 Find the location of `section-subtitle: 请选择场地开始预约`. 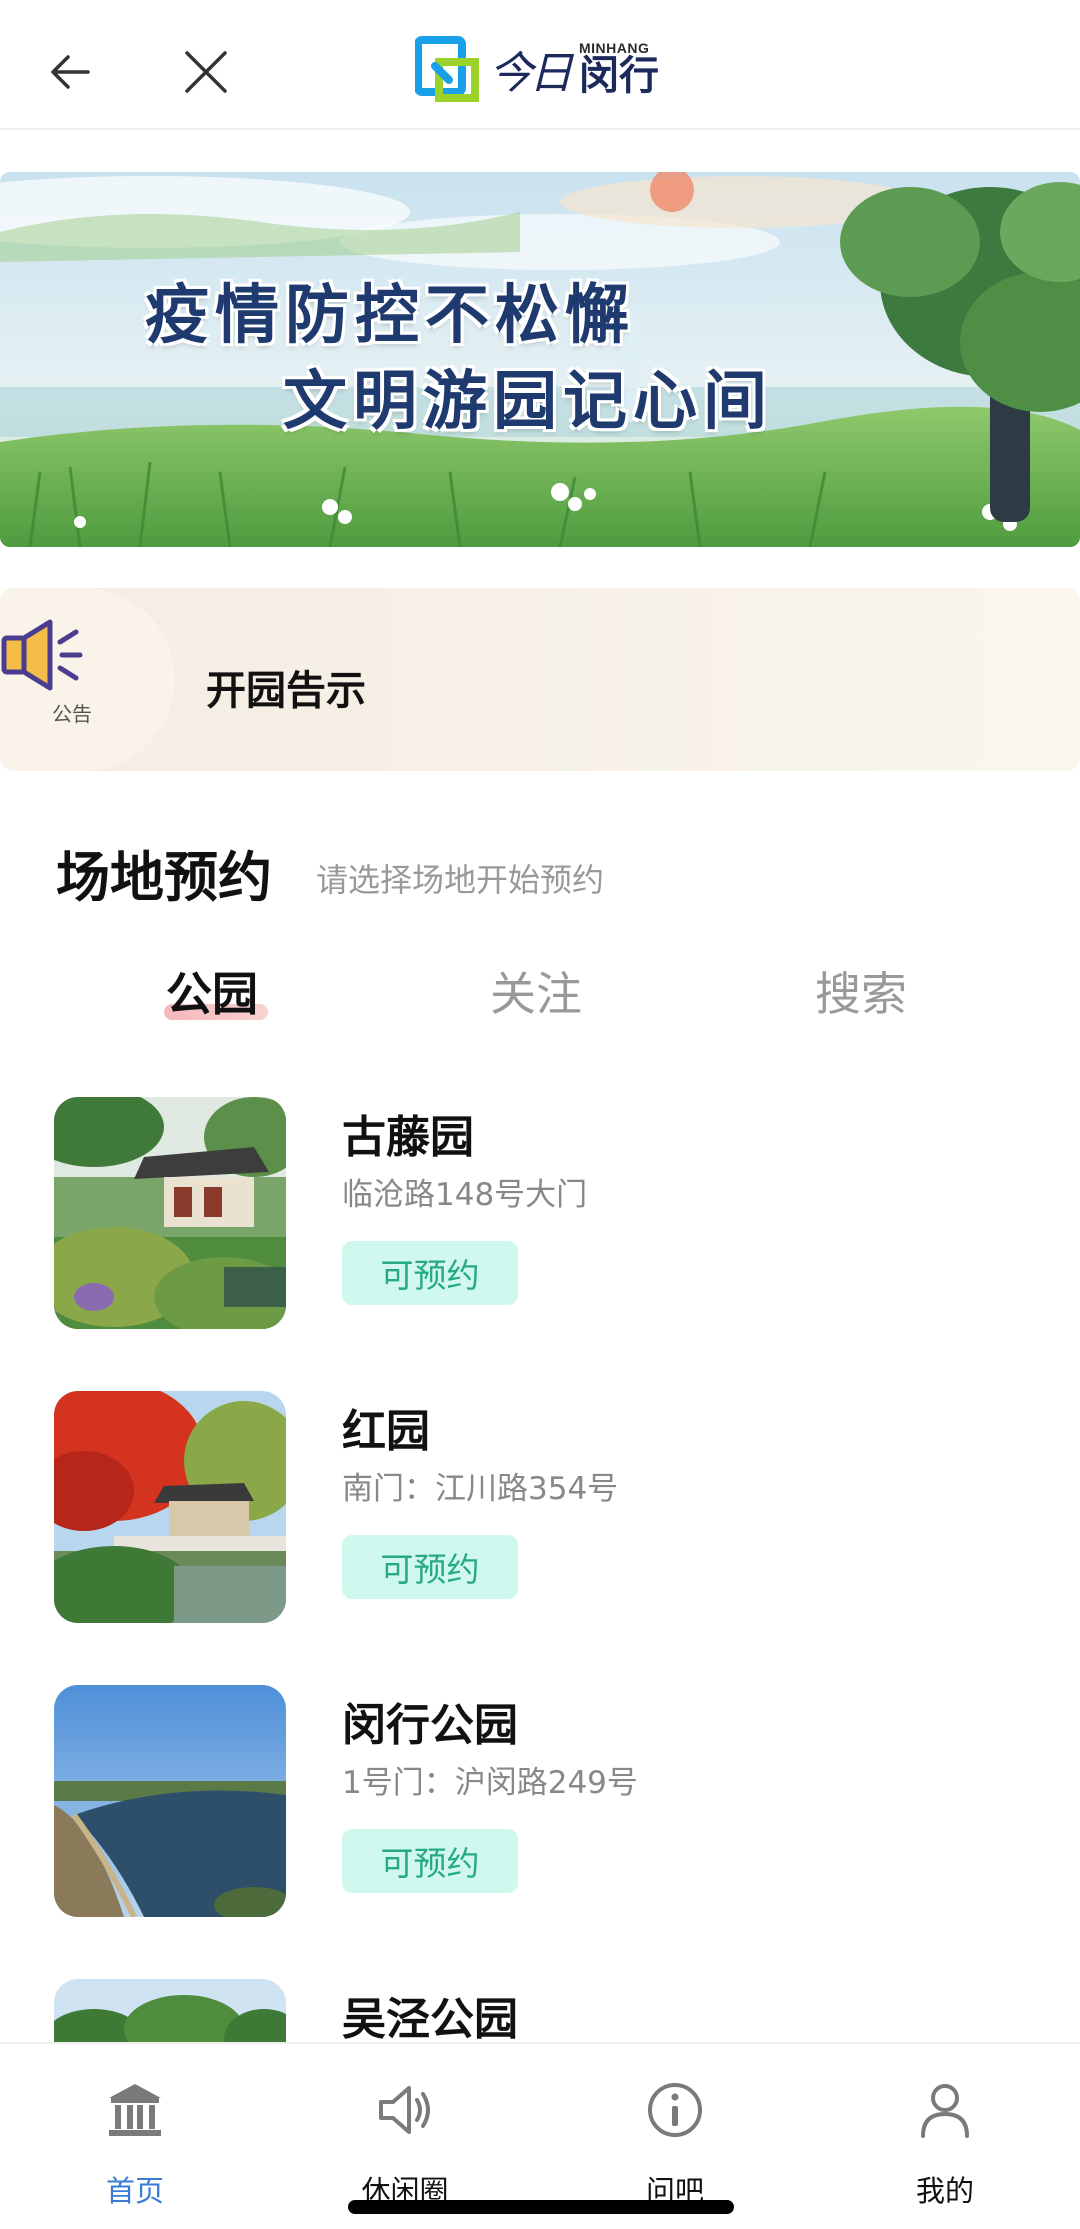

section-subtitle: 请选择场地开始预约 is located at coordinates (460, 880).